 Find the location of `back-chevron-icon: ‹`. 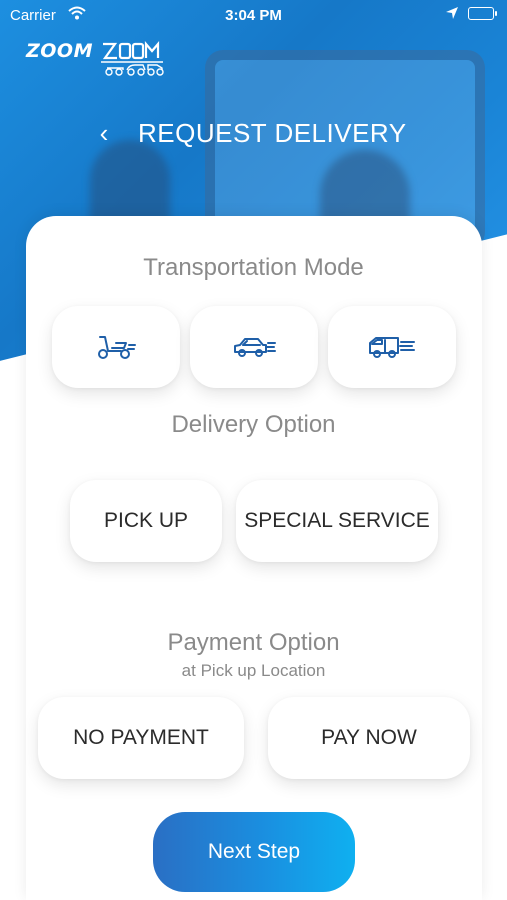

back-chevron-icon: ‹ is located at coordinates (104, 133).